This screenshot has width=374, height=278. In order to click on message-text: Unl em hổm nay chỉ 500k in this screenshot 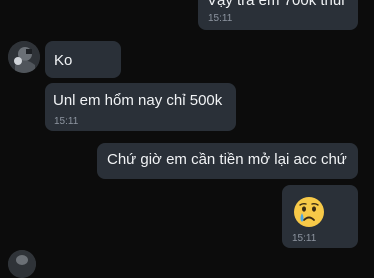, I will do `click(138, 100)`.